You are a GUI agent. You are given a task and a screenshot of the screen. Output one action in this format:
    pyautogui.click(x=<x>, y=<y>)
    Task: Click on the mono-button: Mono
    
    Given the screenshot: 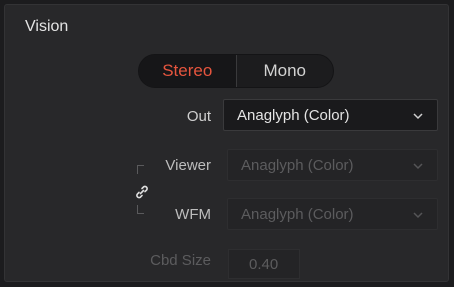 What is the action you would take?
    pyautogui.click(x=285, y=71)
    